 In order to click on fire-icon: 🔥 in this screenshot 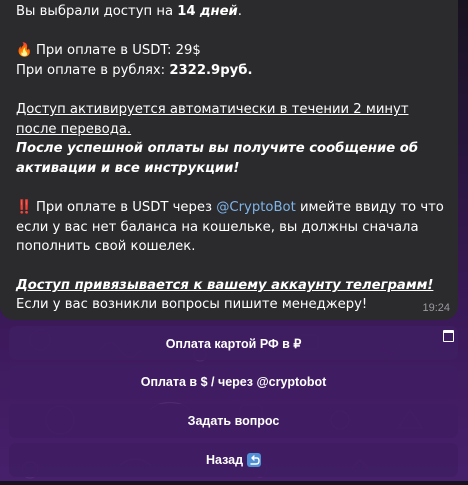, I will do `click(24, 50)`.